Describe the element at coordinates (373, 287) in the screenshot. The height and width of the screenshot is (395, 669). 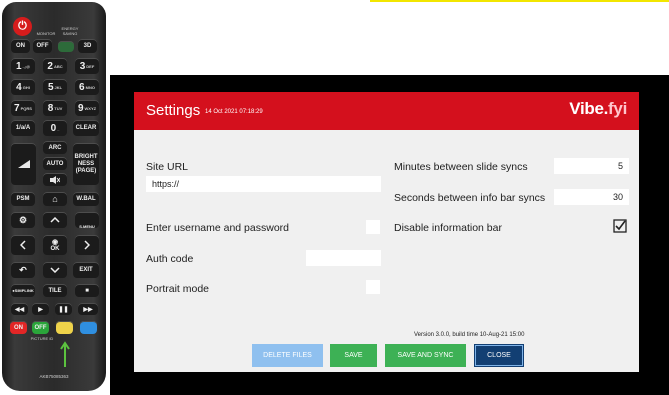
I see `portrait-mode-checkbox` at that location.